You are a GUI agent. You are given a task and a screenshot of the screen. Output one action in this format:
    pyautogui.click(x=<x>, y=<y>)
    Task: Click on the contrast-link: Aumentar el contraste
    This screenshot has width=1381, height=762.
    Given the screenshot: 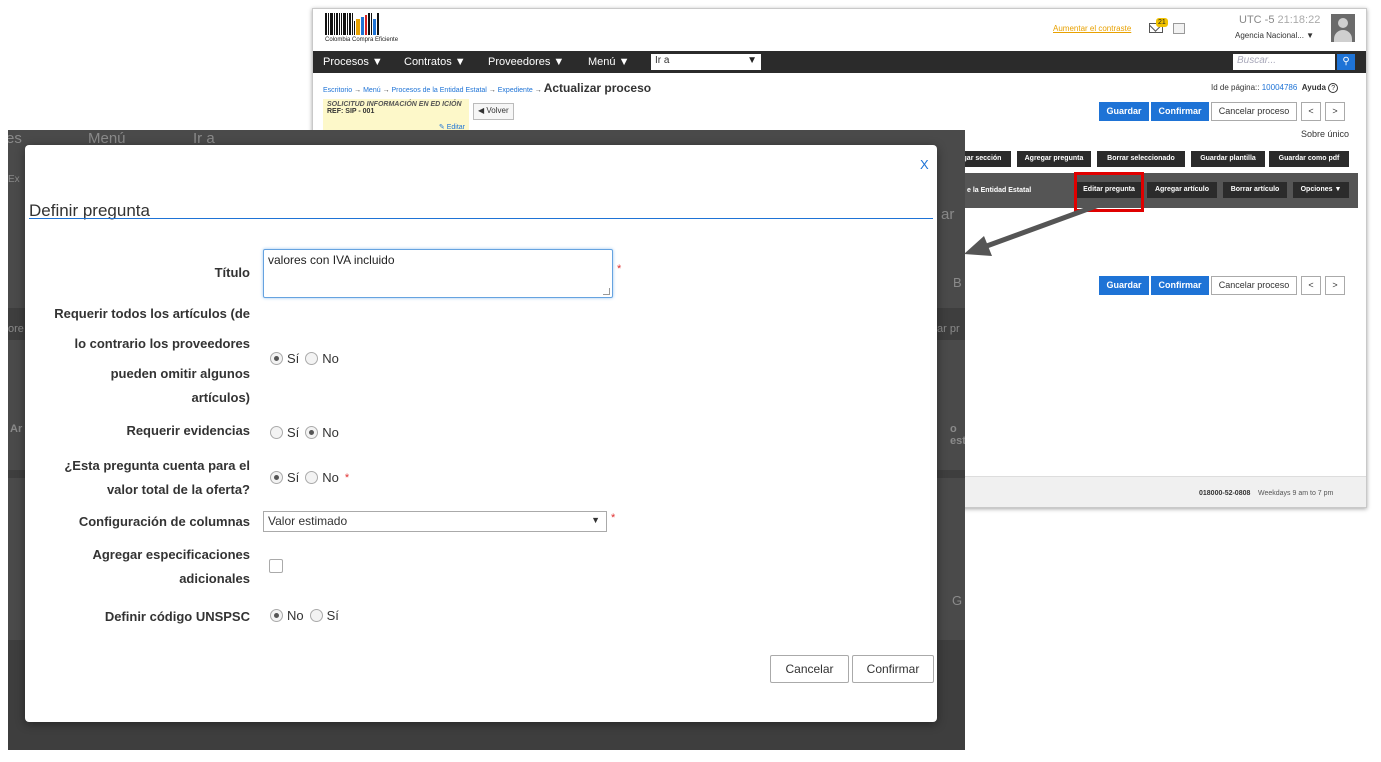 What is the action you would take?
    pyautogui.click(x=1092, y=28)
    